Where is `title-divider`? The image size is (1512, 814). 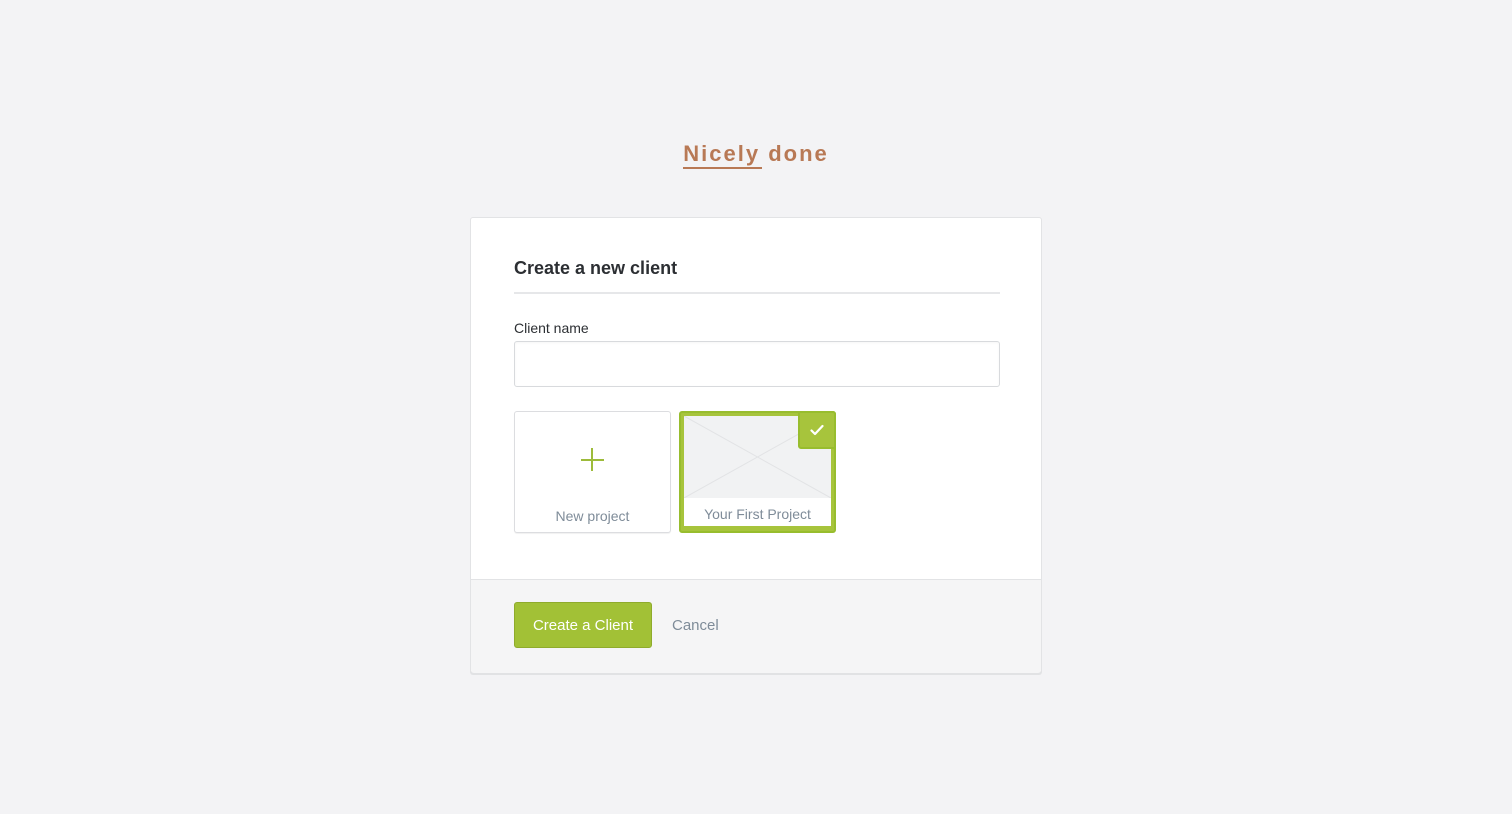
title-divider is located at coordinates (757, 293).